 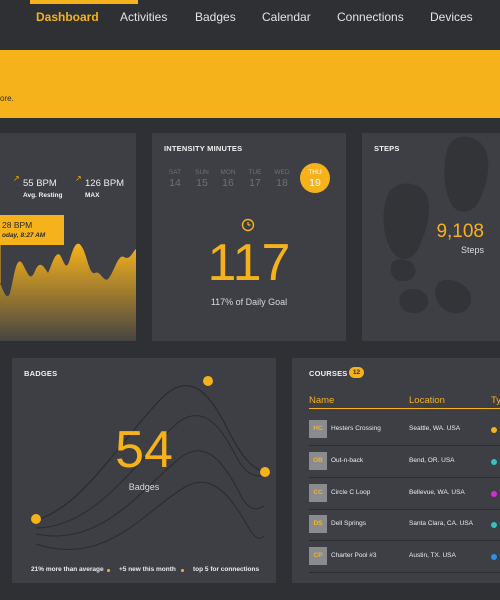 I want to click on course-name: Out-n-back, so click(x=347, y=460).